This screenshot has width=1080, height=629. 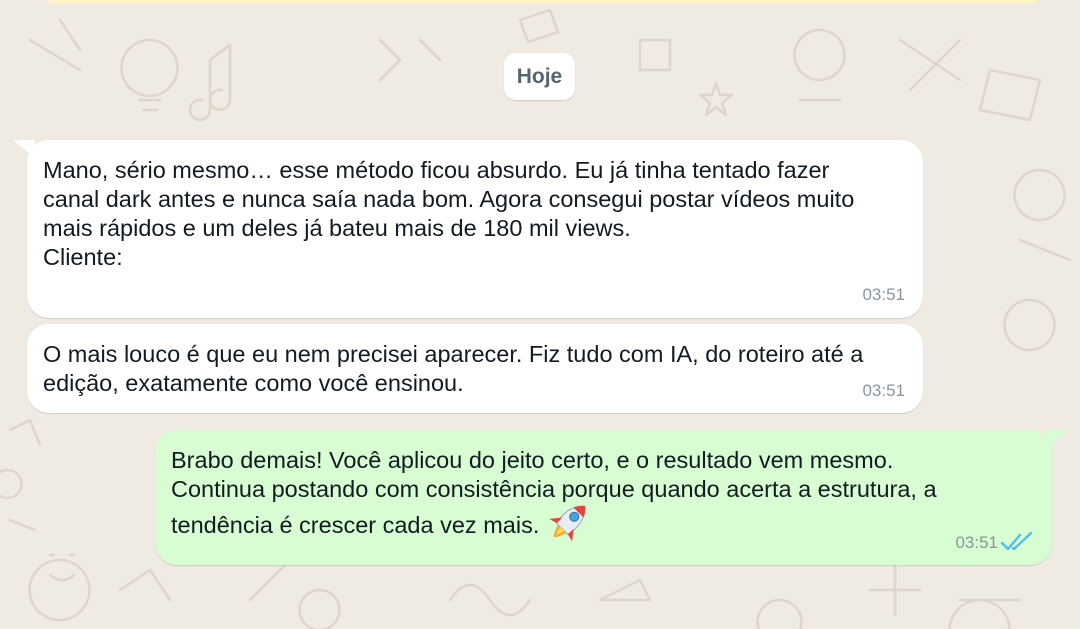 I want to click on read-receipt-double-check-icon, so click(x=1016, y=541).